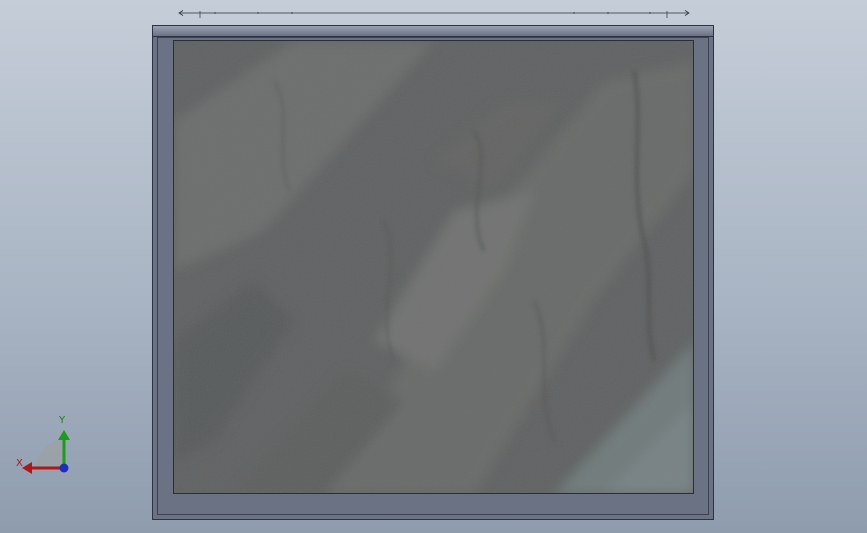 The height and width of the screenshot is (533, 867). What do you see at coordinates (433, 31) in the screenshot?
I see `frame-top-lip` at bounding box center [433, 31].